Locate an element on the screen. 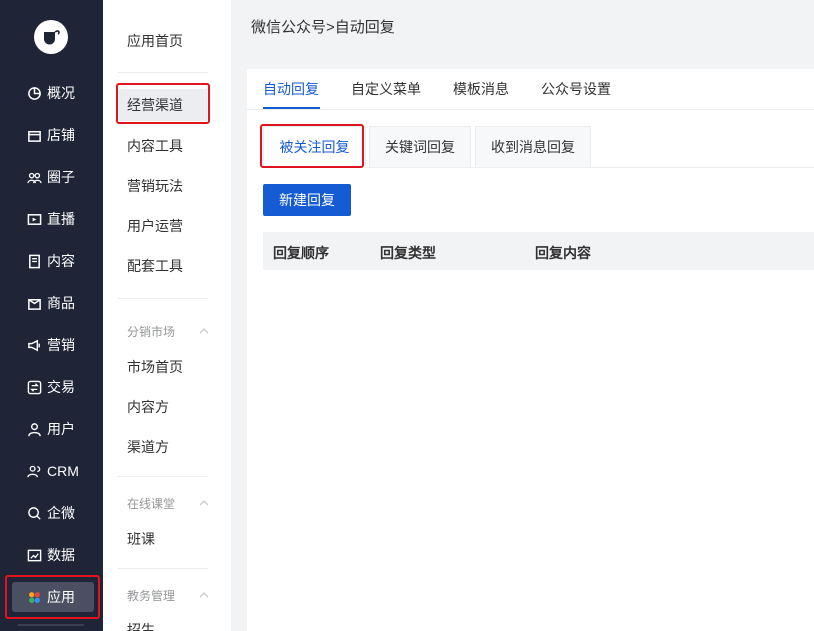 This screenshot has width=814, height=631. nav-item-live: 直播 is located at coordinates (53, 219).